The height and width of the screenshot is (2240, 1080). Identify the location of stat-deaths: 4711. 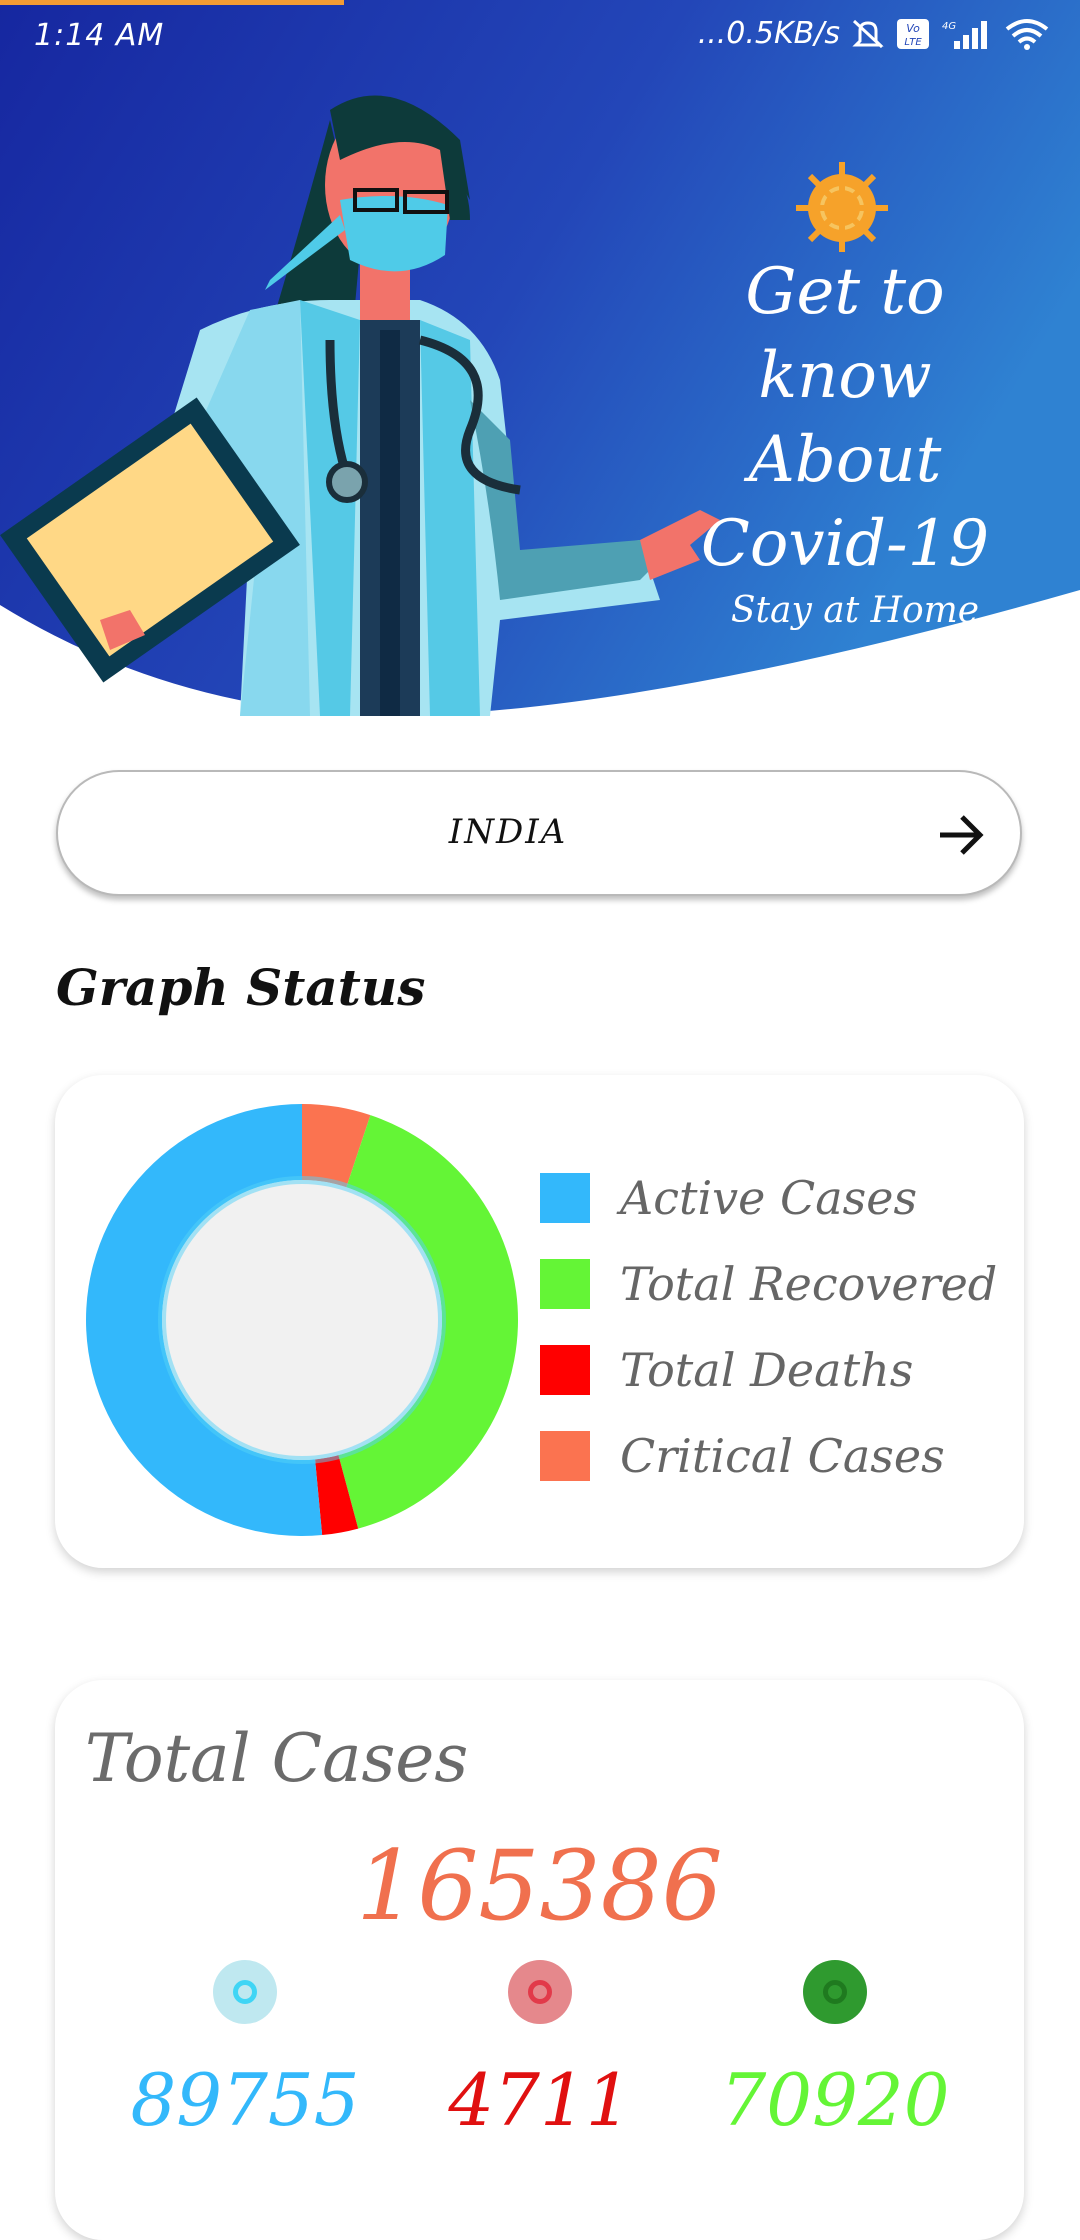
(540, 2051).